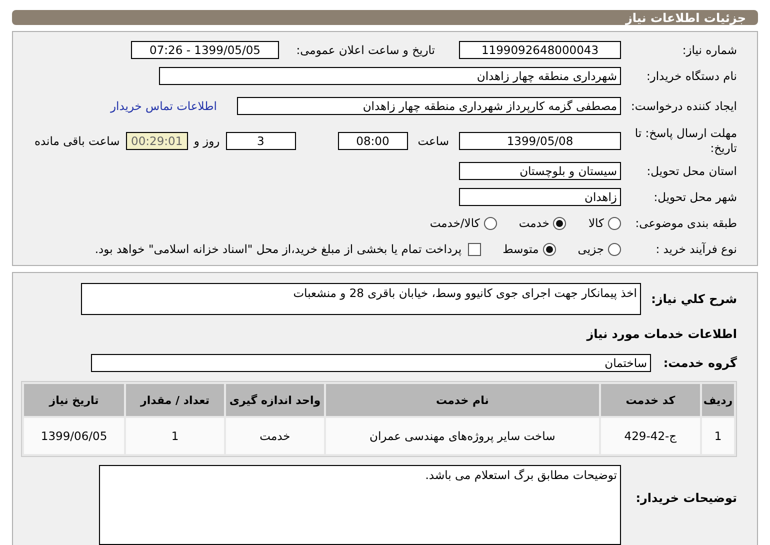 The image size is (770, 545). Describe the element at coordinates (373, 141) in the screenshot. I see `deadline-time-field: 08:00` at that location.